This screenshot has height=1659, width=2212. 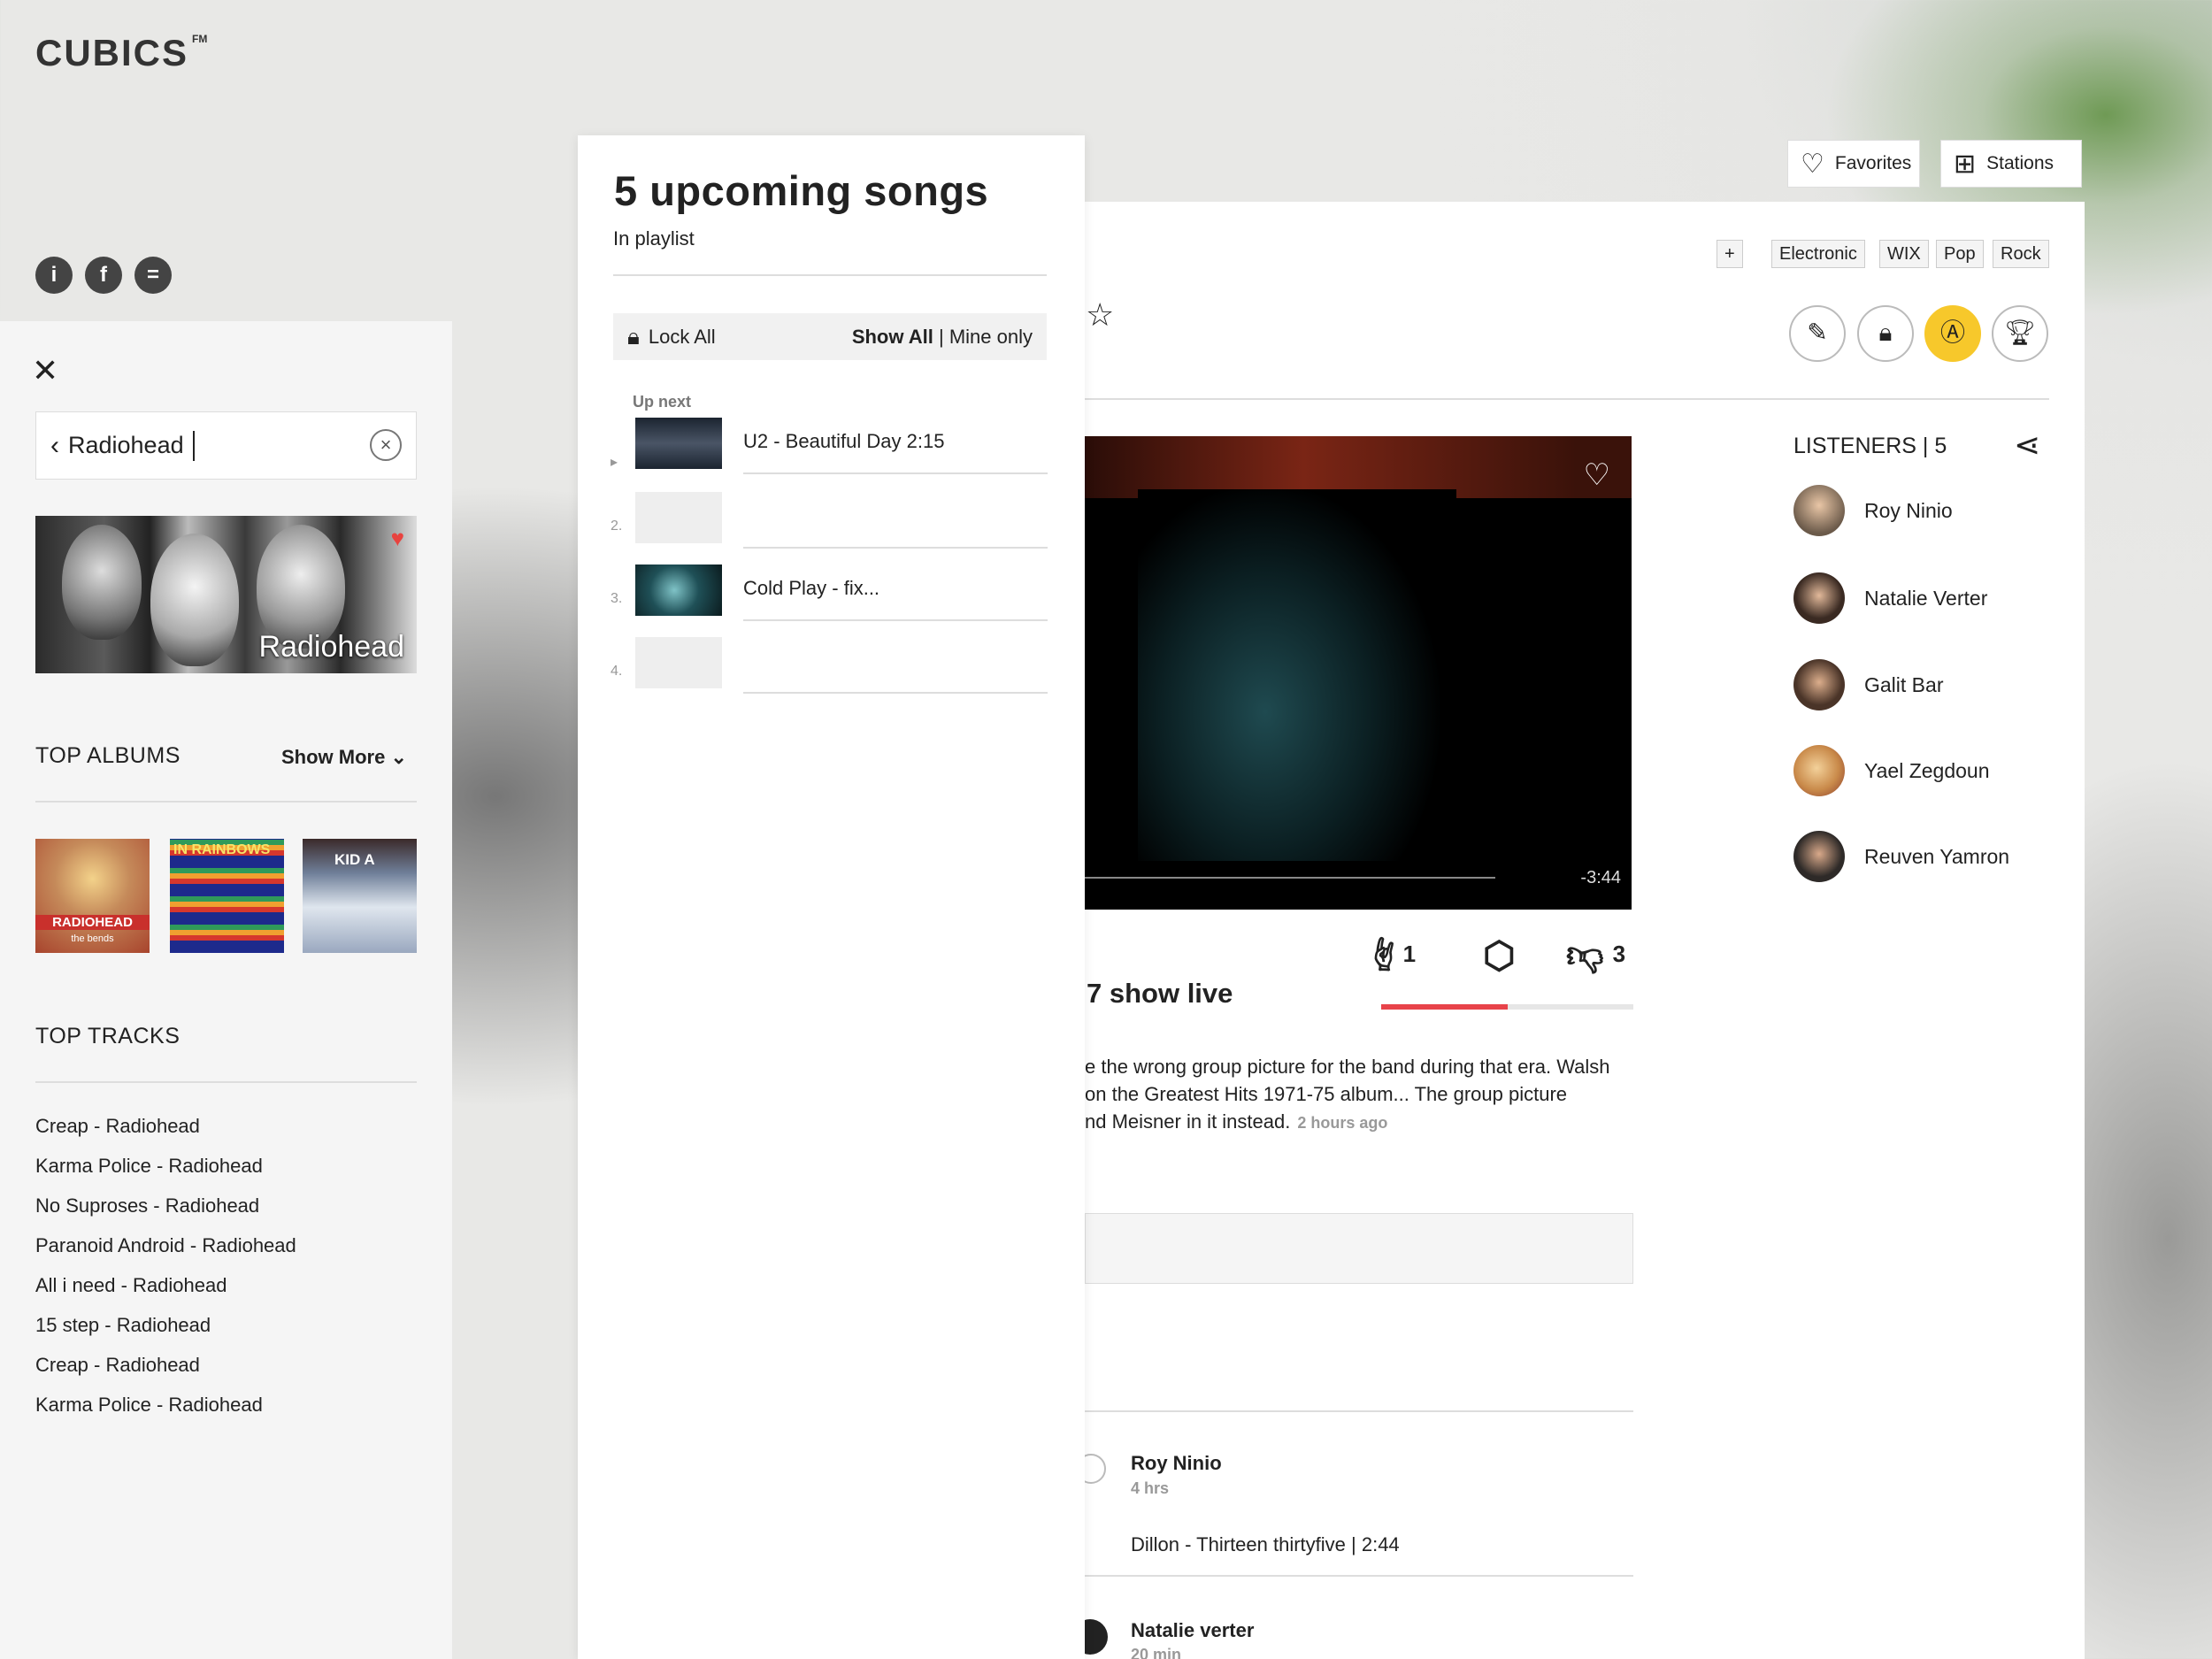 I want to click on listener-item: Galit Bar, so click(x=1868, y=684).